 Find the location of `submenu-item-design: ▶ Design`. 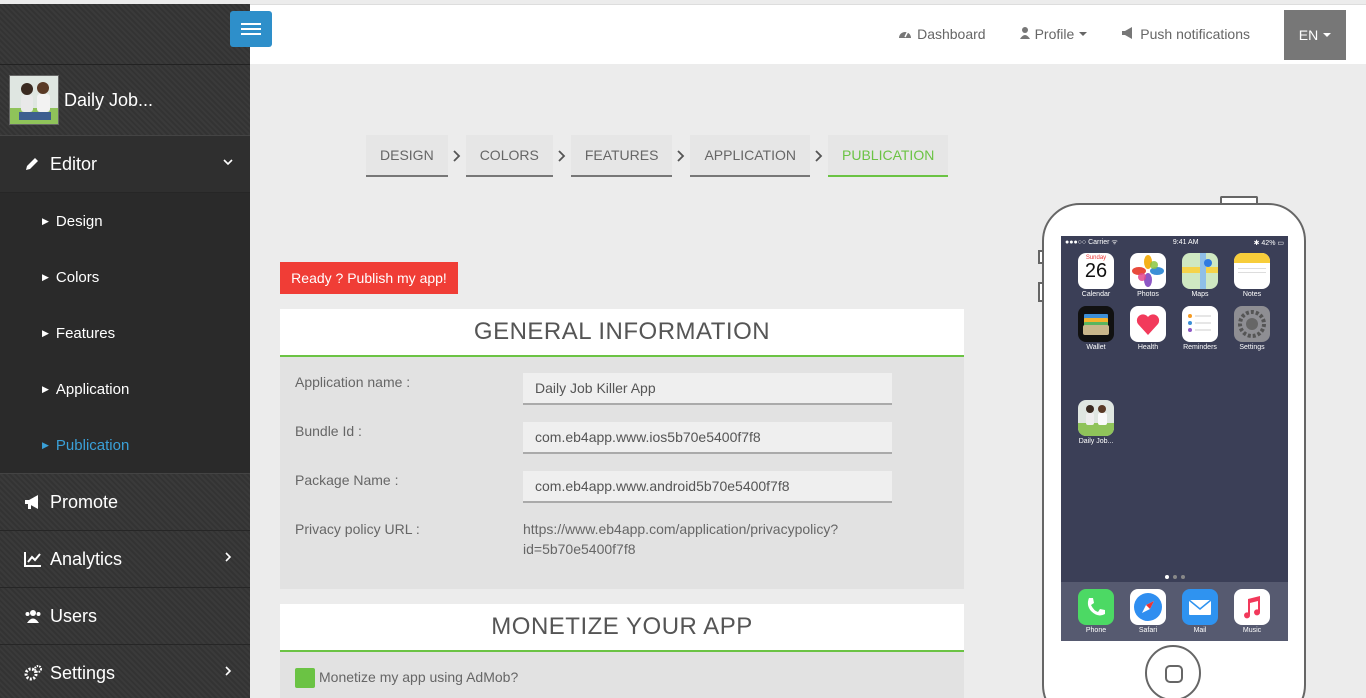

submenu-item-design: ▶ Design is located at coordinates (125, 221).